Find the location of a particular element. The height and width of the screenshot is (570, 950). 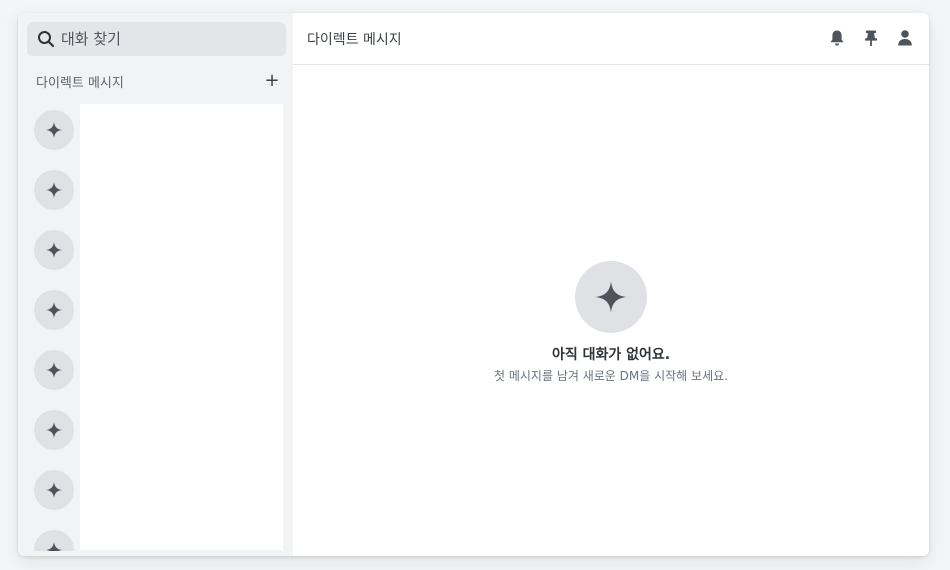

page-title: 다이렉트 메시지 is located at coordinates (354, 39).